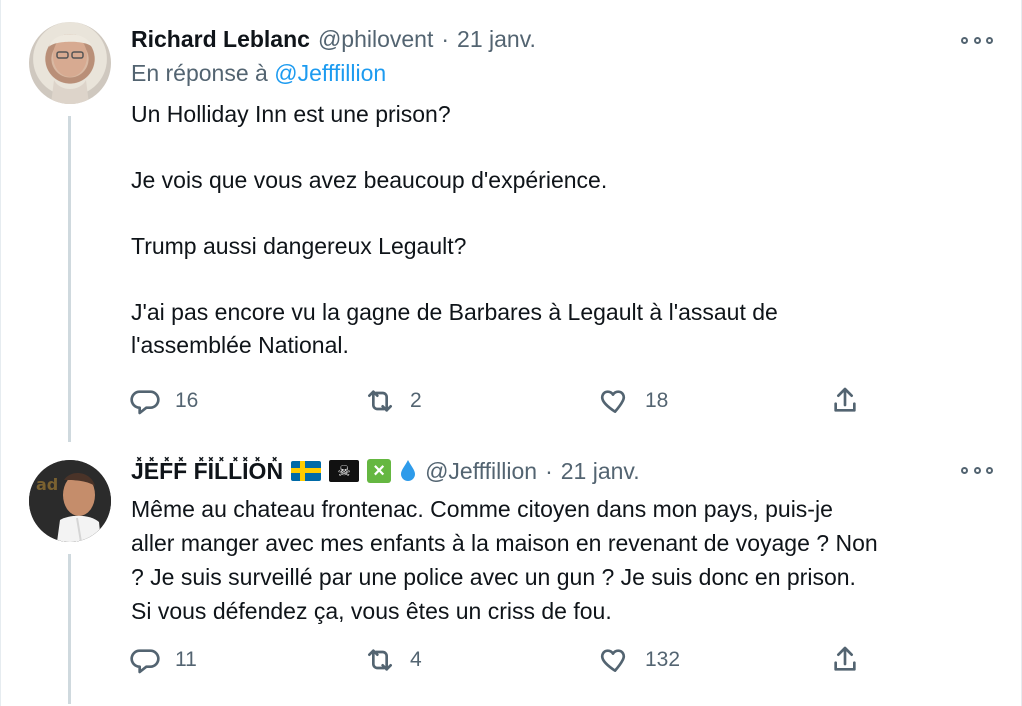  What do you see at coordinates (379, 471) in the screenshot?
I see `cross-mark-button-icon: ×` at bounding box center [379, 471].